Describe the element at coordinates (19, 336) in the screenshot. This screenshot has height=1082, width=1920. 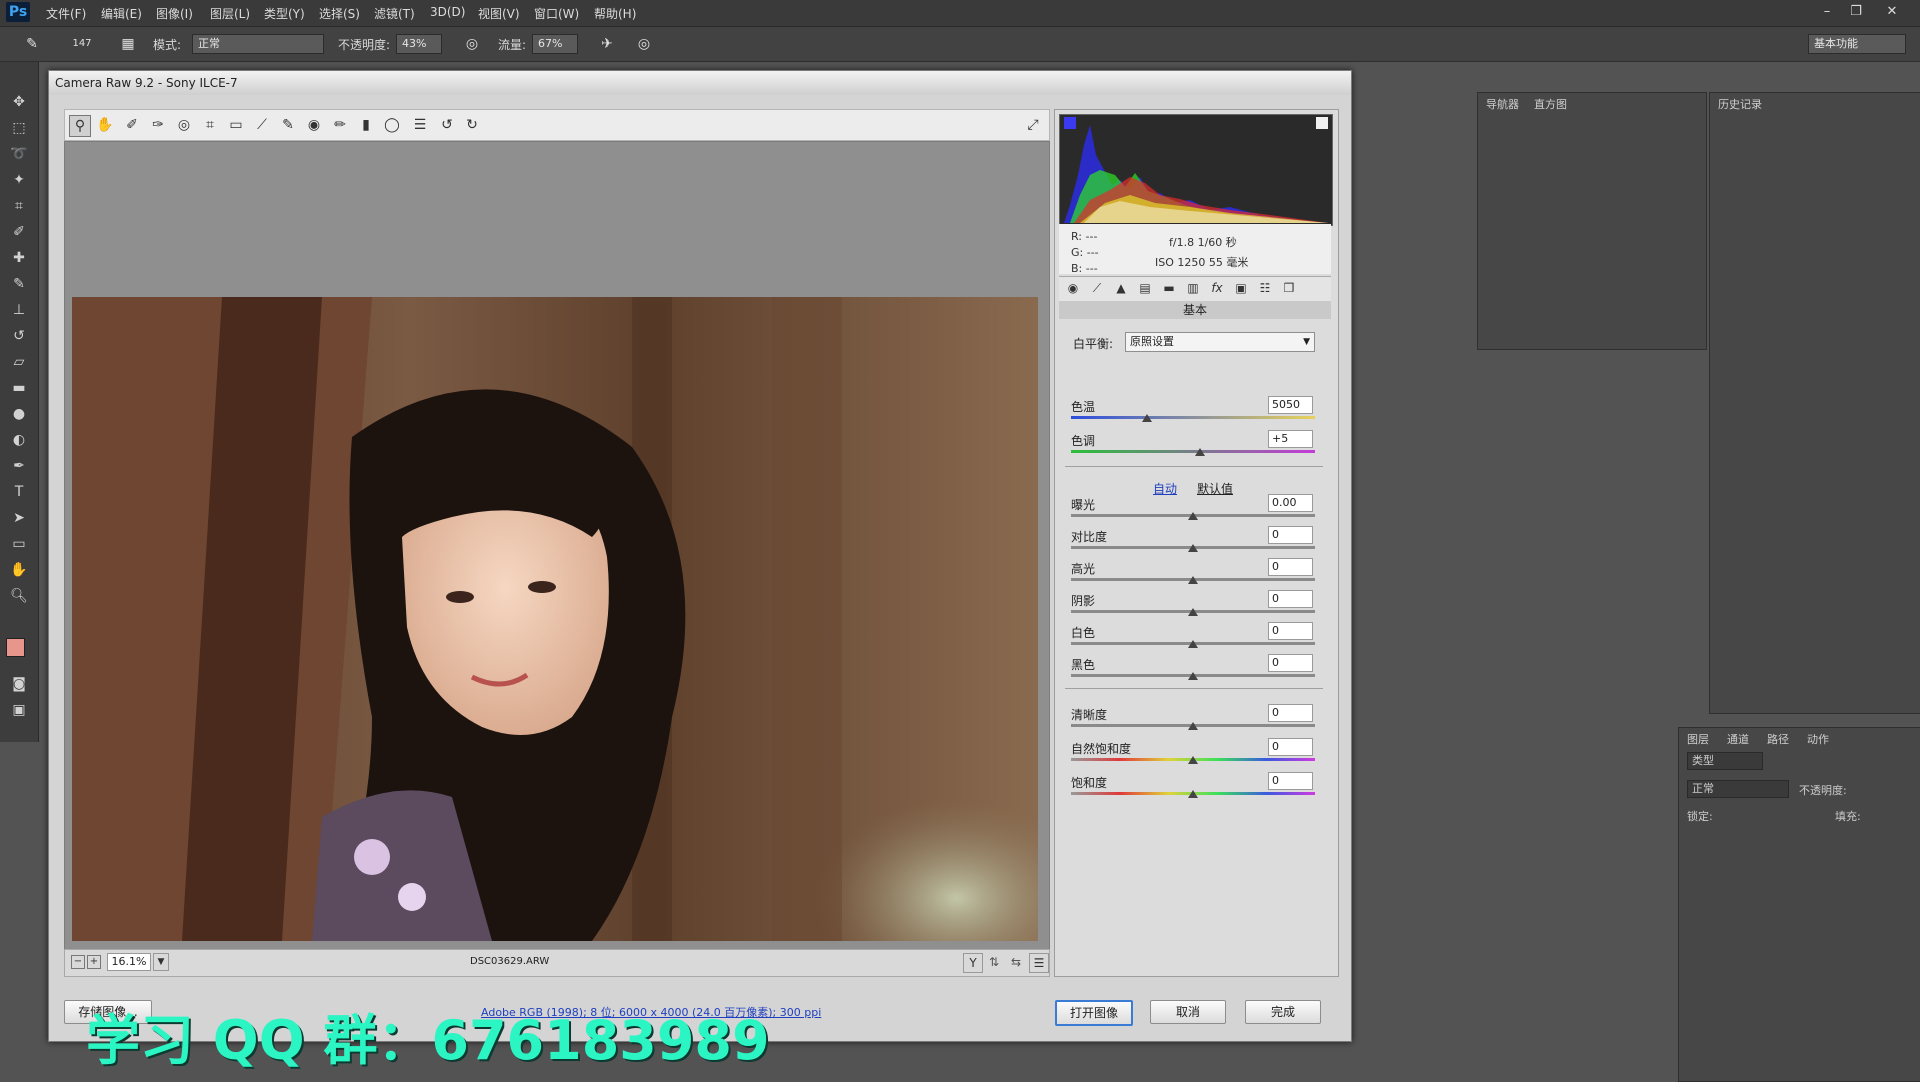
I see `history-brush-icon: ↺` at that location.